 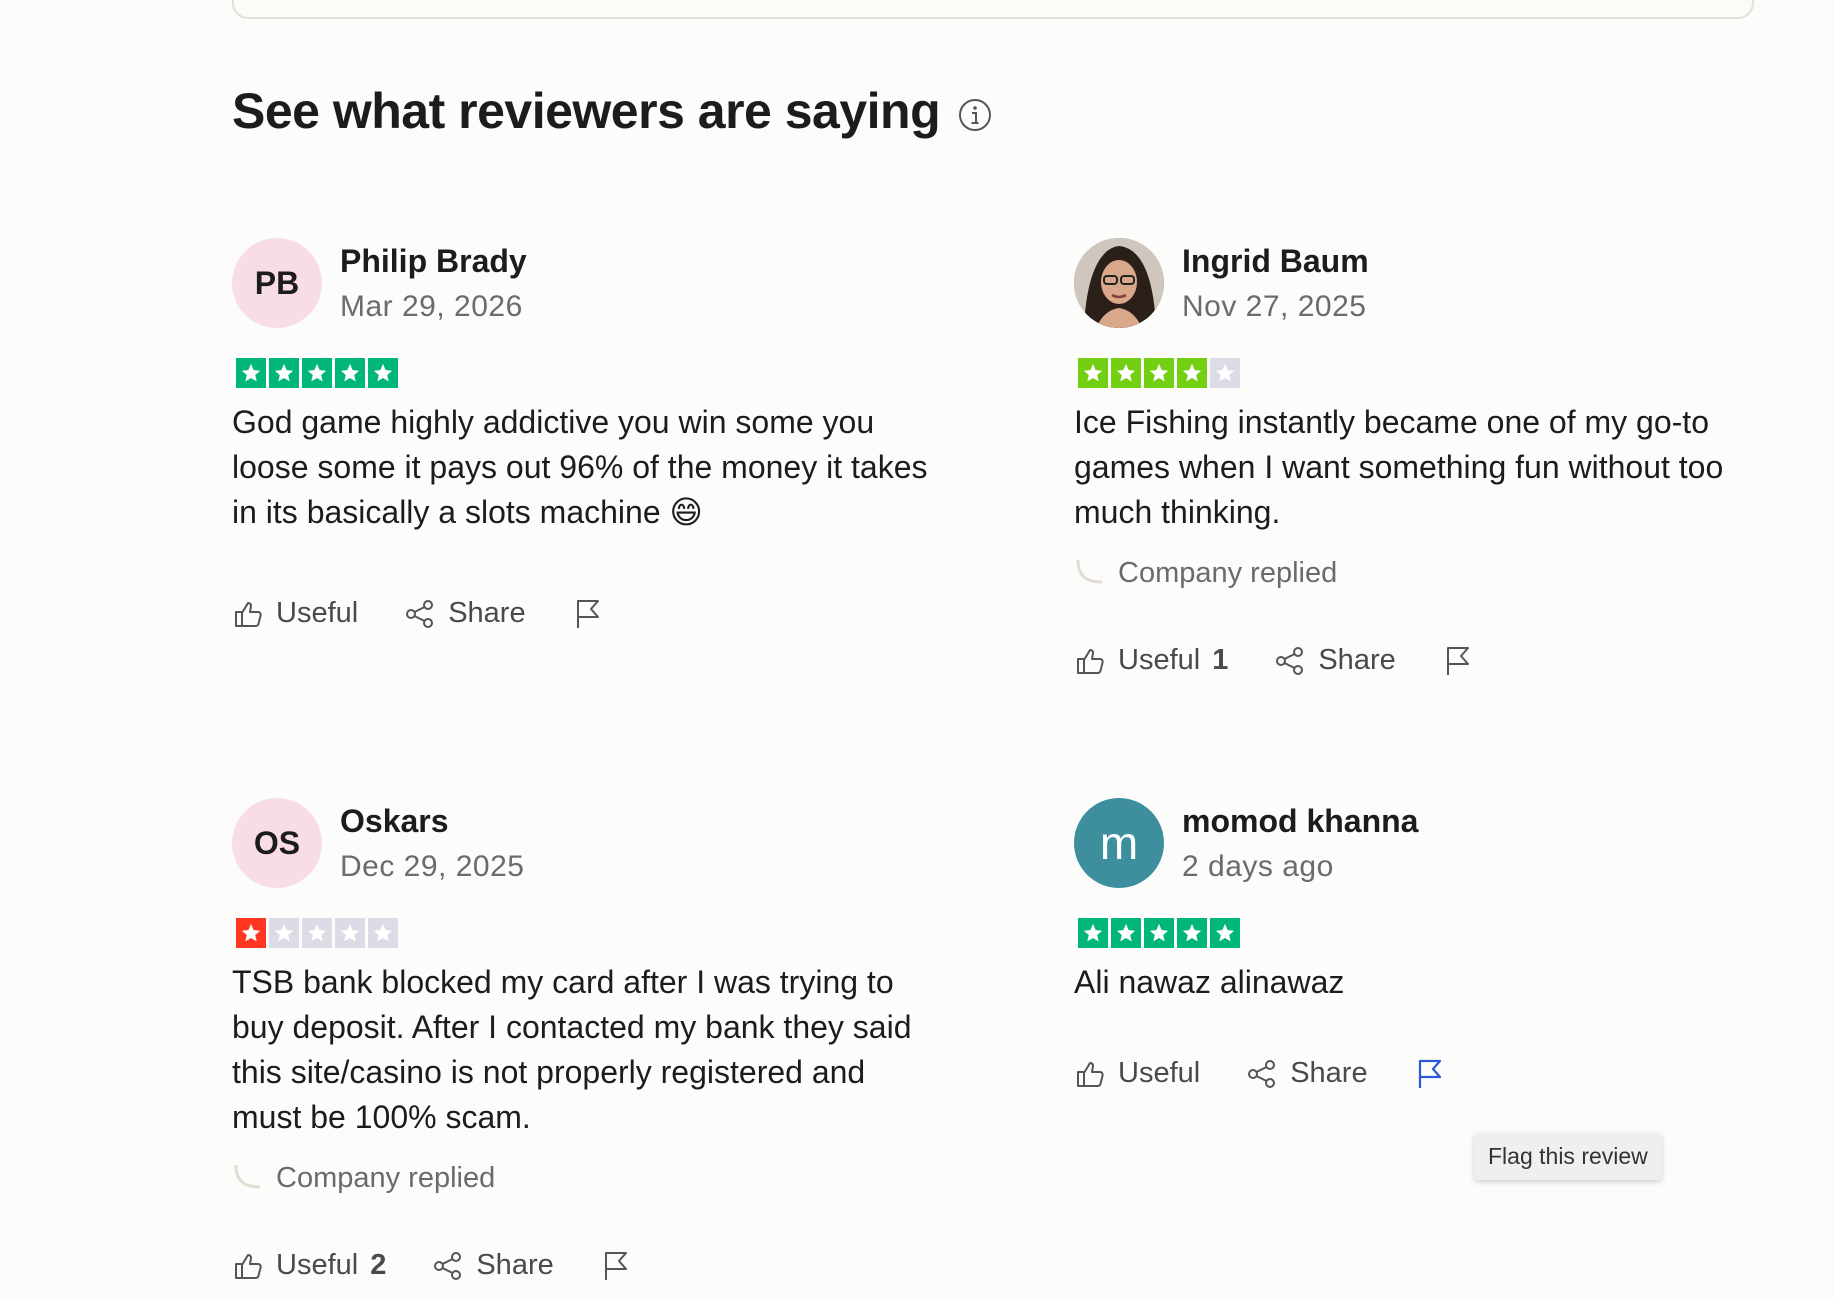 What do you see at coordinates (378, 1265) in the screenshot?
I see `useful-count: 2` at bounding box center [378, 1265].